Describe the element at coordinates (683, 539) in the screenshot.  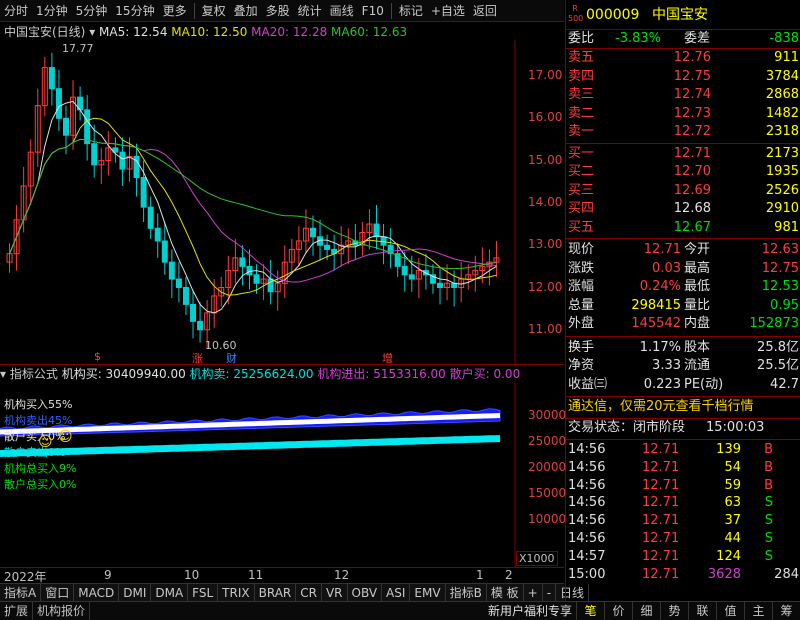
I see `tick-row: 14:56 12.71 44 S` at that location.